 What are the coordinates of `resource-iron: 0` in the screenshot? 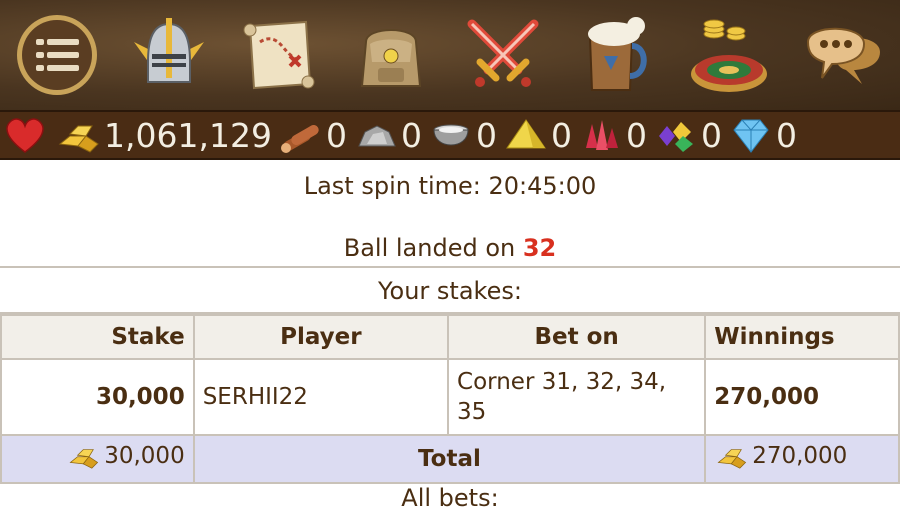 It's located at (462, 135).